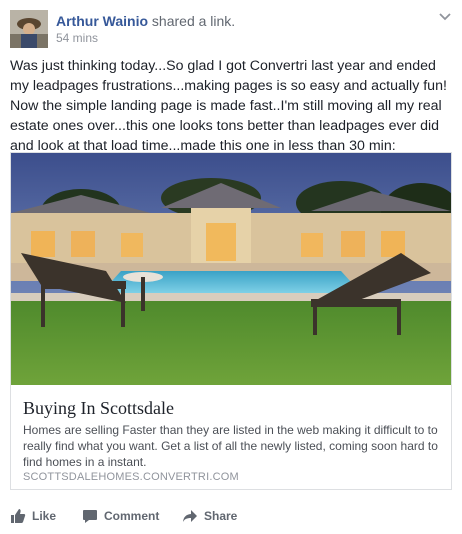 The height and width of the screenshot is (534, 462). Describe the element at coordinates (131, 477) in the screenshot. I see `link-card-domain: SCOTTSDALEHOMES.CONVERTRI.COM` at that location.